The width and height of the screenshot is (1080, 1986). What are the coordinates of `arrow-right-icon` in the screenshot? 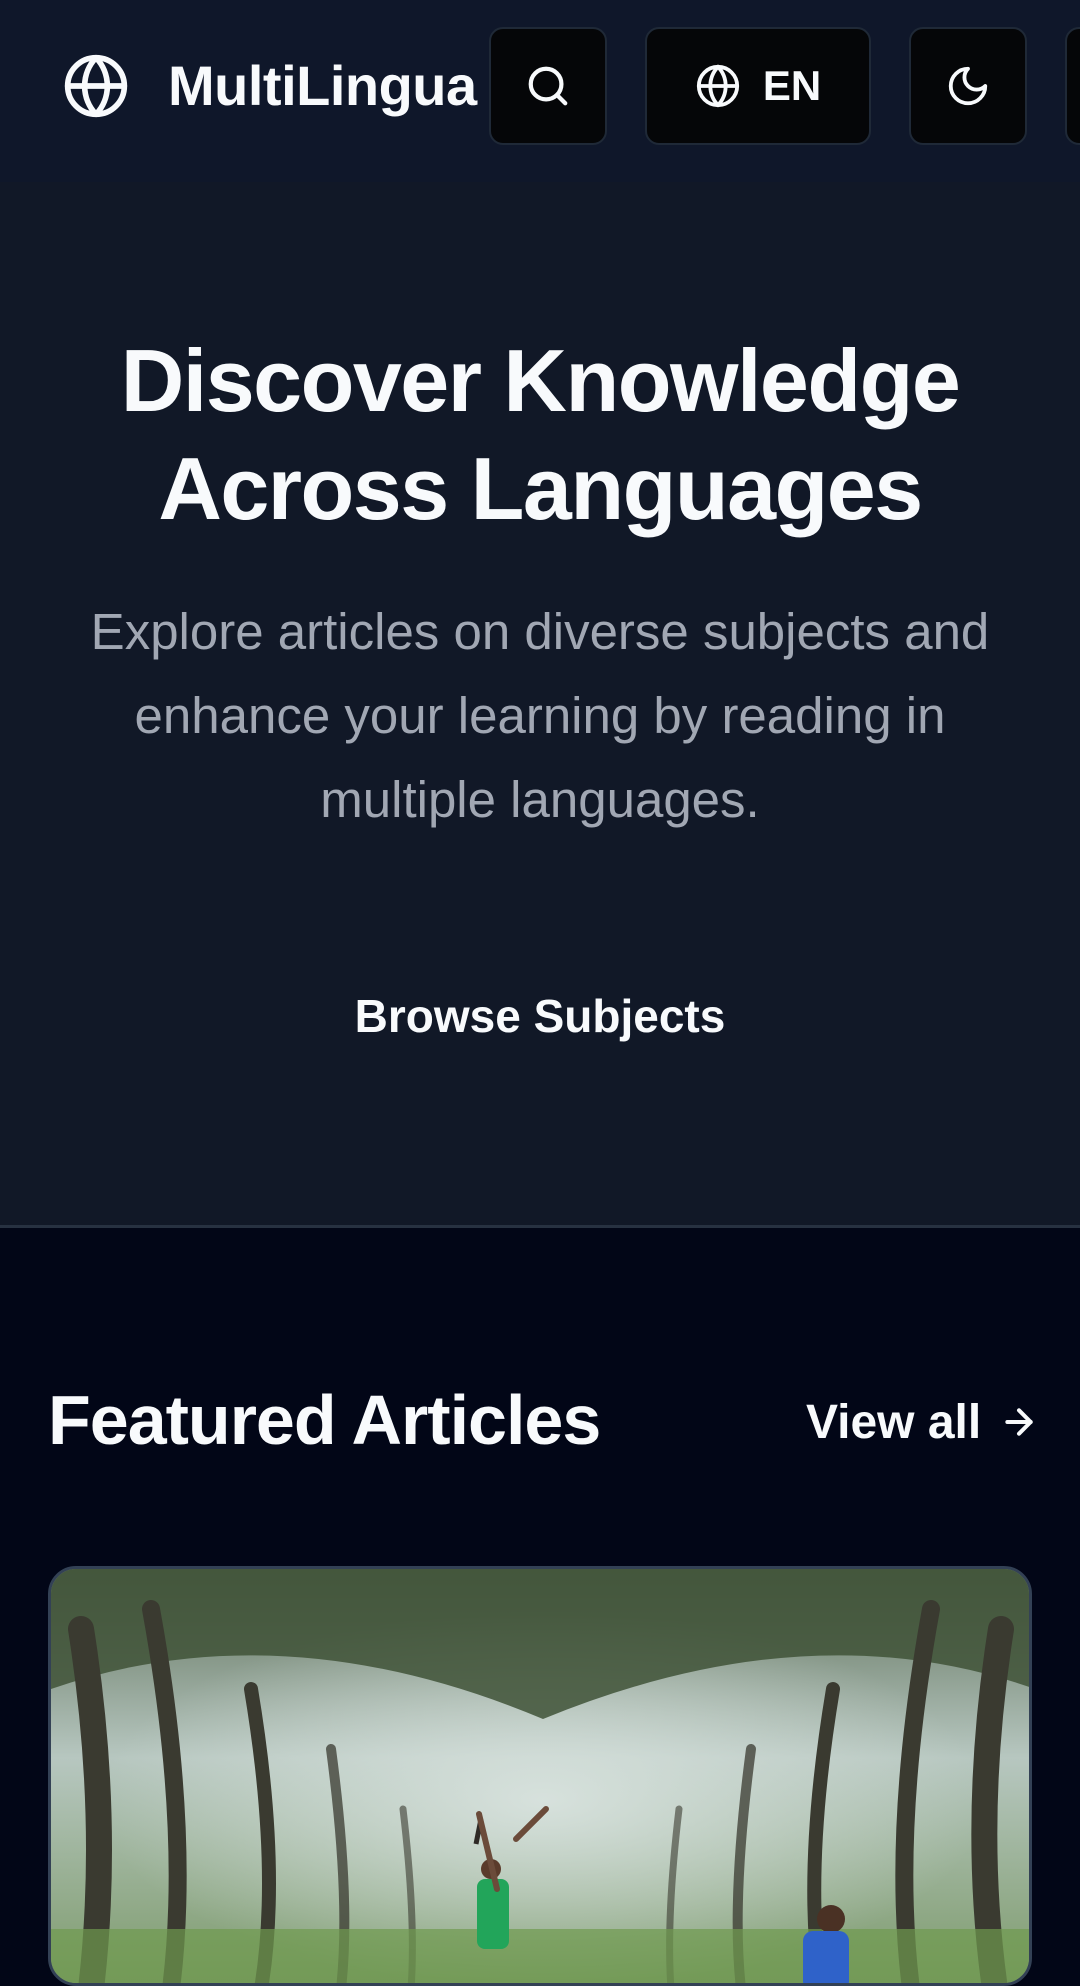 It's located at (1019, 1422).